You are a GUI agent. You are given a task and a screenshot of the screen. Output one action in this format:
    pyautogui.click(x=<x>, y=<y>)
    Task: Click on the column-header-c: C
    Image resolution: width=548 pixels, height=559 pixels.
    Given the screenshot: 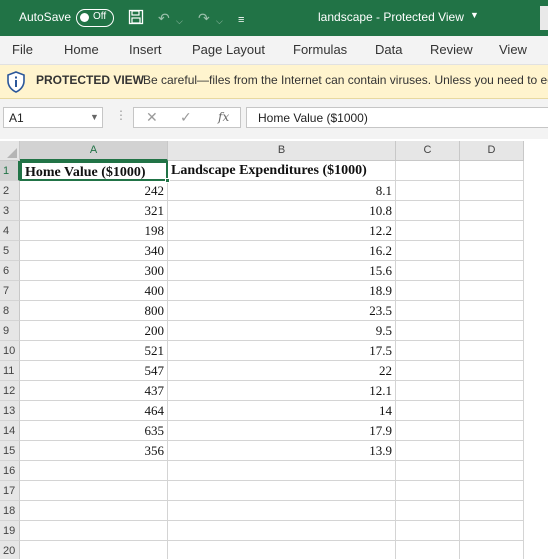 What is the action you would take?
    pyautogui.click(x=428, y=151)
    